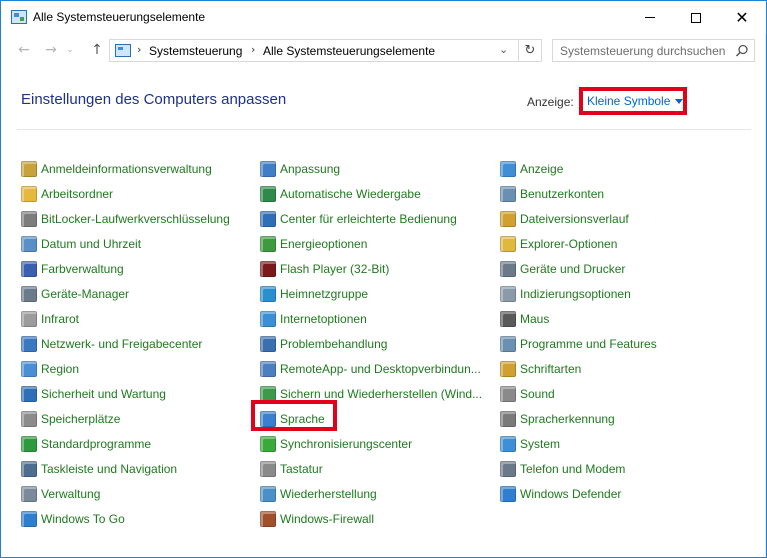 This screenshot has height=558, width=767. I want to click on minimize-button, so click(650, 17).